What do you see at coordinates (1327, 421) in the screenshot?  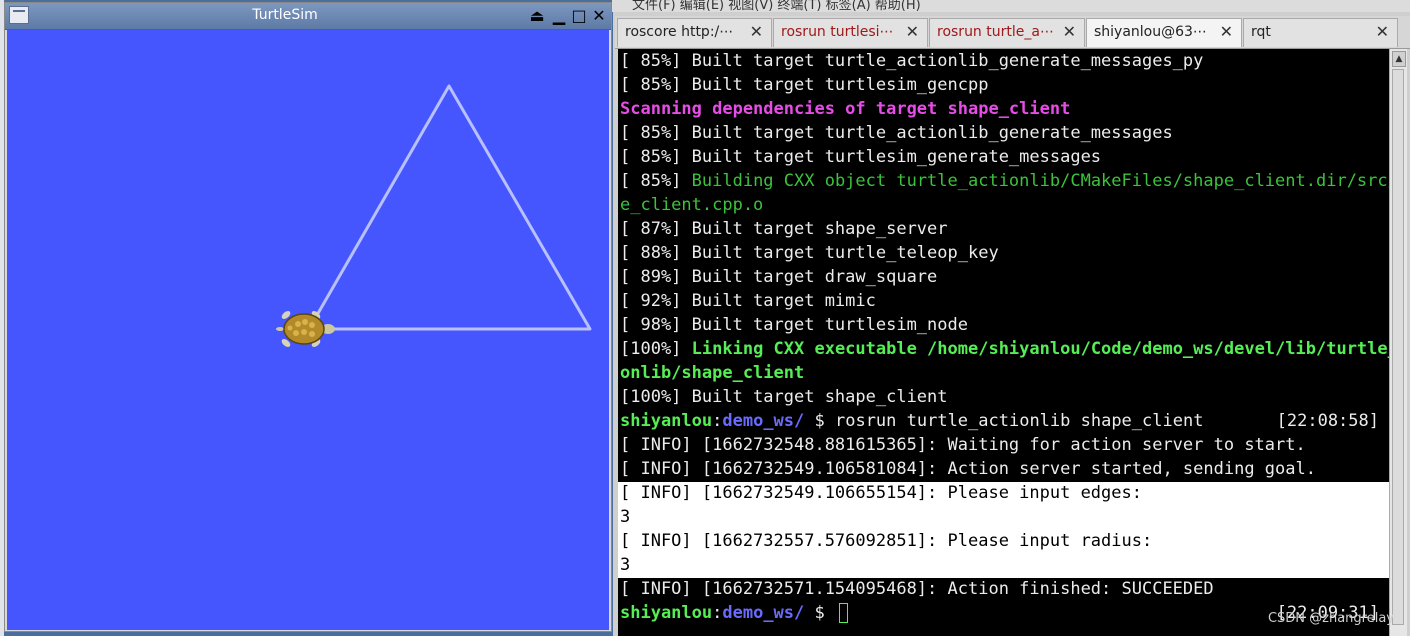 I see `timestamp: [22:08:58]` at bounding box center [1327, 421].